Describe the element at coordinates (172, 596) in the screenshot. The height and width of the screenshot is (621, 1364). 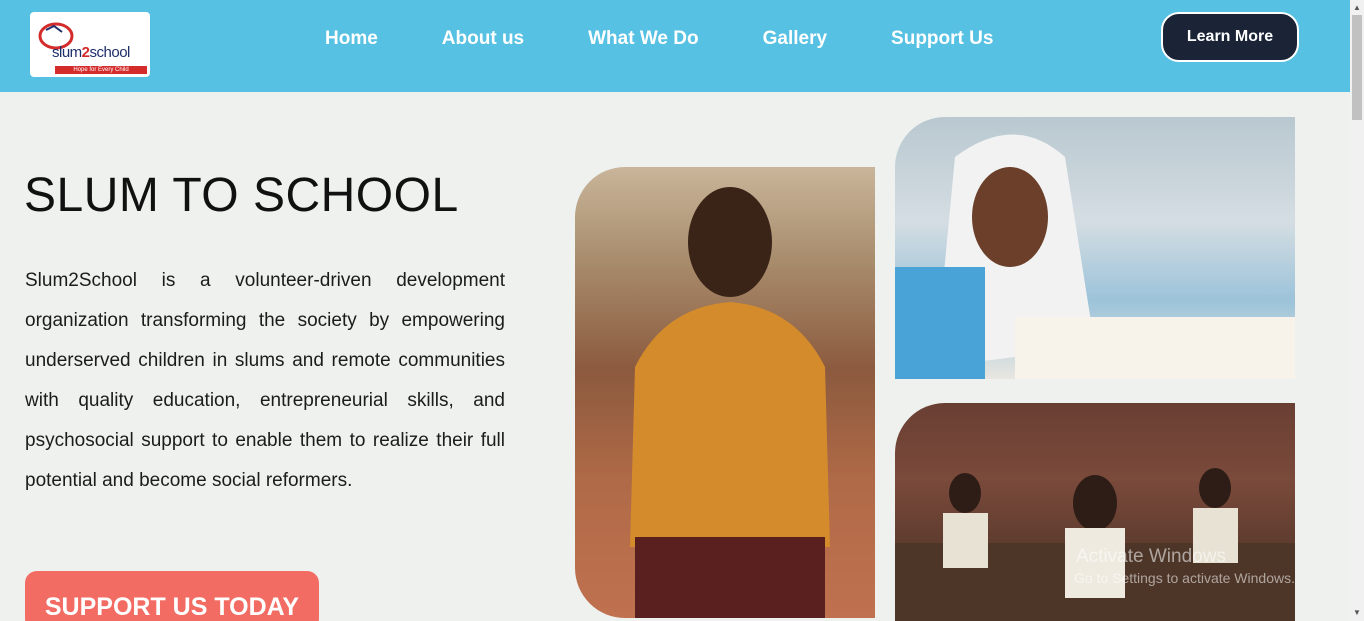
I see `support-us-today-button: SUPPORT US TODAY` at that location.